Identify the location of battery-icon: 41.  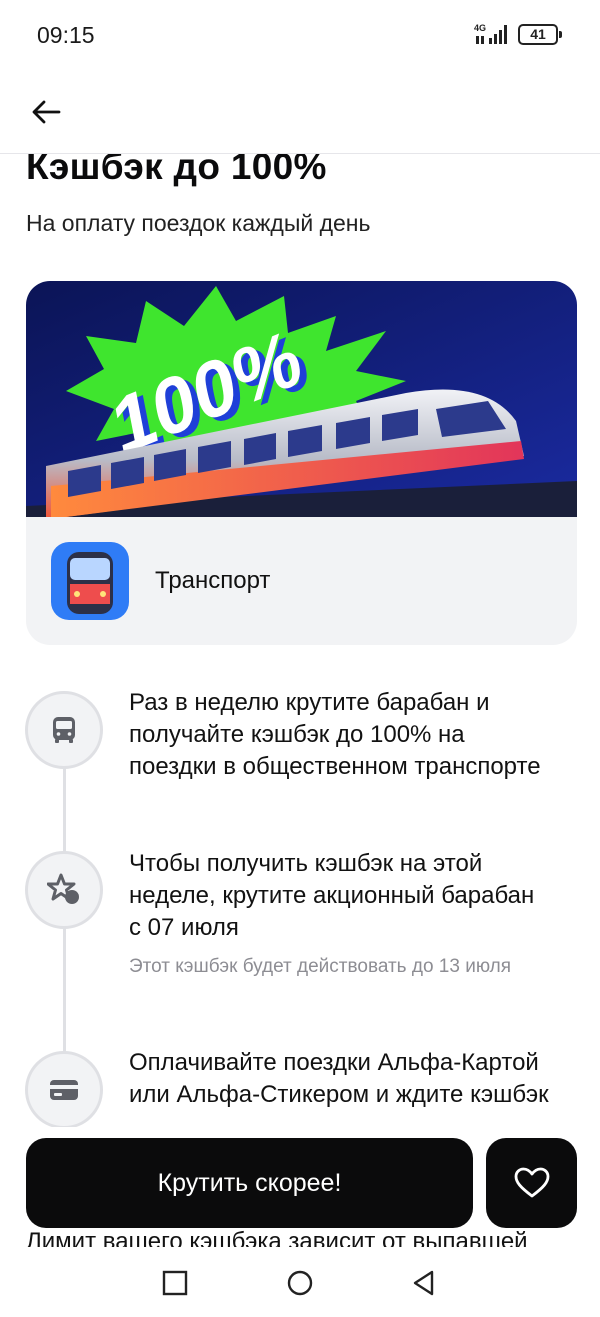
(540, 34).